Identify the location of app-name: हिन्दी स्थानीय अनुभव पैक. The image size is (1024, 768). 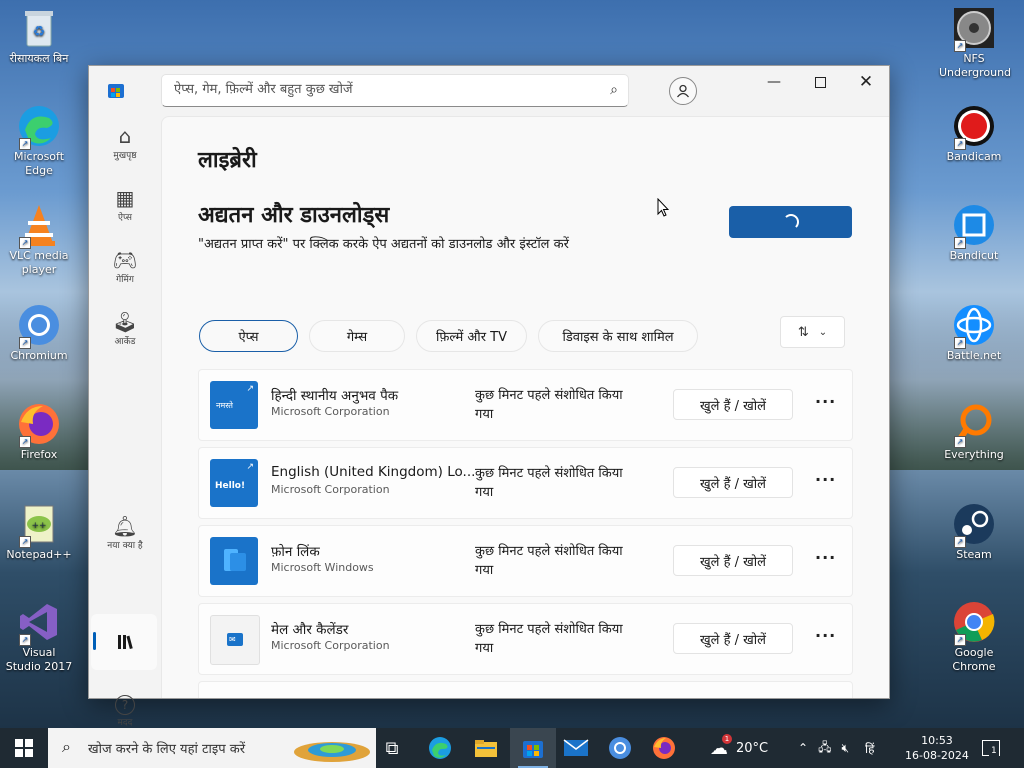
(335, 396).